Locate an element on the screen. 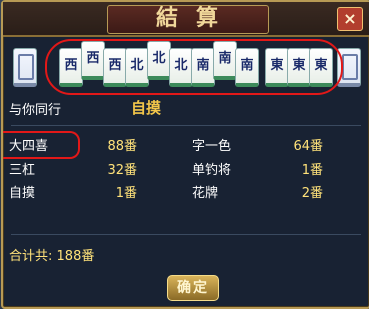 The height and width of the screenshot is (309, 369). close-button: × is located at coordinates (350, 19).